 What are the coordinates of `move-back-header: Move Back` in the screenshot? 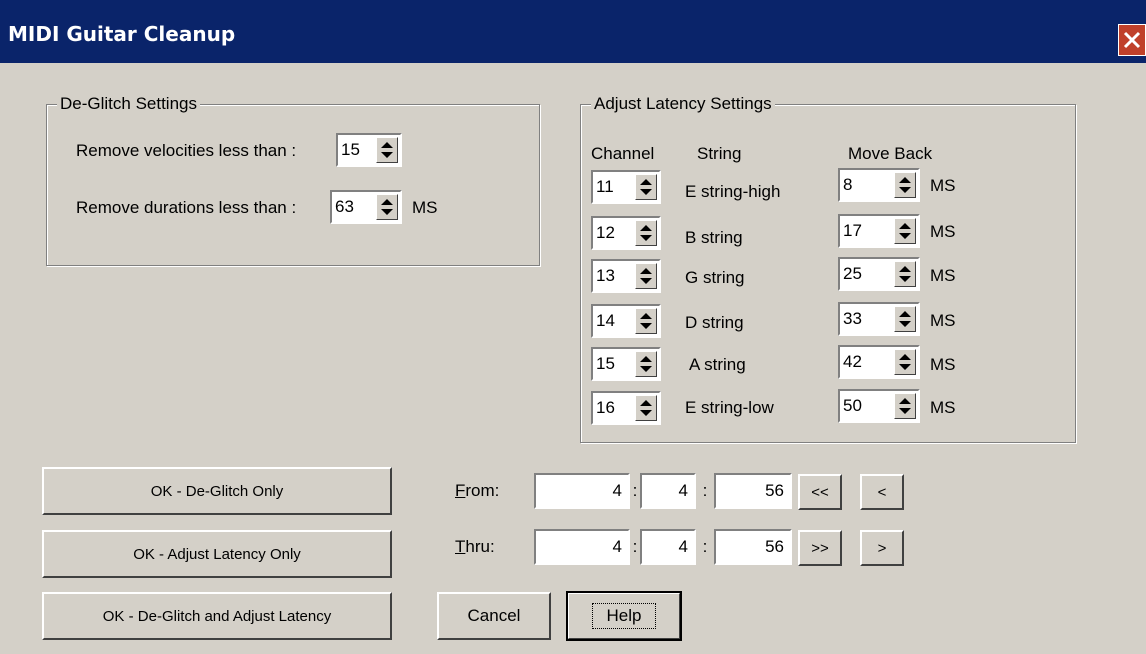 It's located at (890, 153).